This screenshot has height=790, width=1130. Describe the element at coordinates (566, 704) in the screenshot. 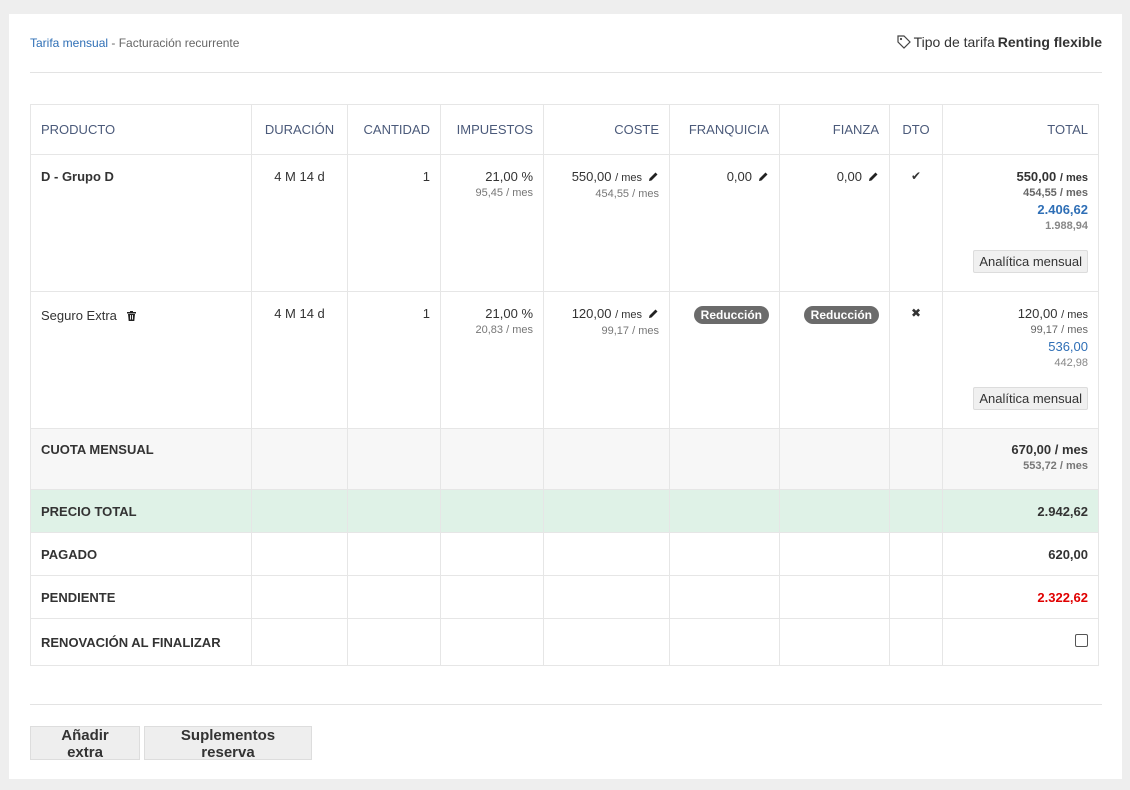

I see `footer-divider` at that location.